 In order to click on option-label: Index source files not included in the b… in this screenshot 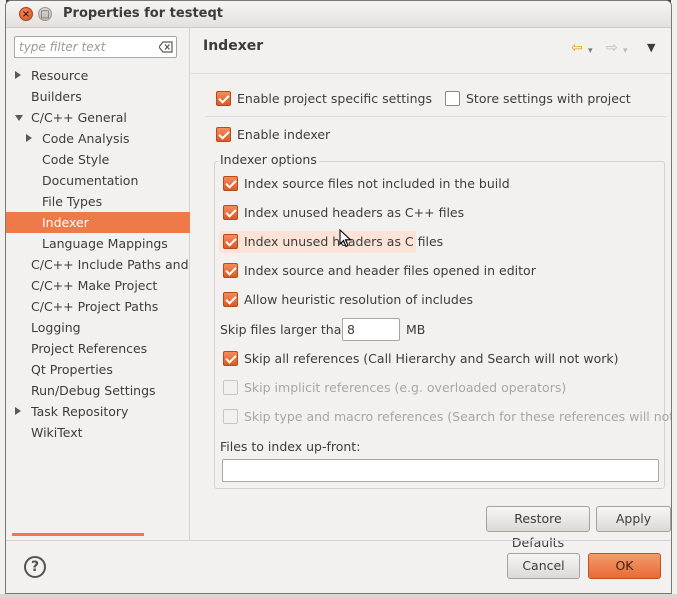, I will do `click(377, 183)`.